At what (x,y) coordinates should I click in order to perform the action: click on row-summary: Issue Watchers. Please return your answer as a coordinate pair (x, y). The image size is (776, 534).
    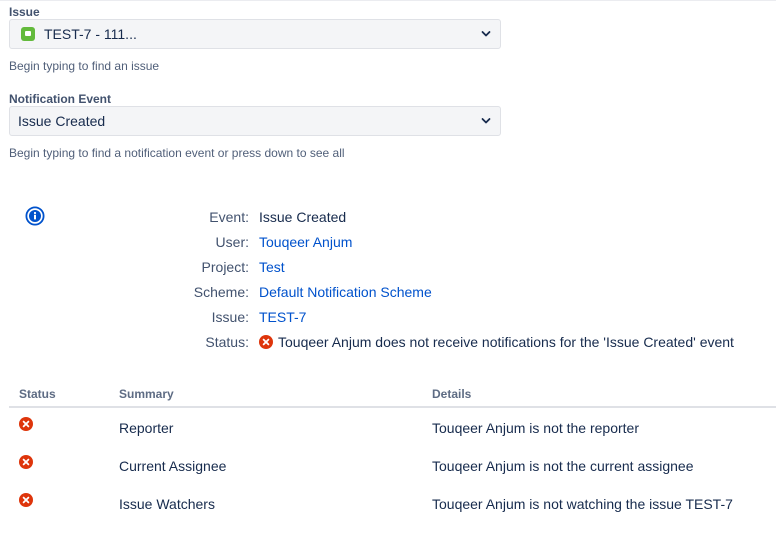
    Looking at the image, I should click on (167, 504).